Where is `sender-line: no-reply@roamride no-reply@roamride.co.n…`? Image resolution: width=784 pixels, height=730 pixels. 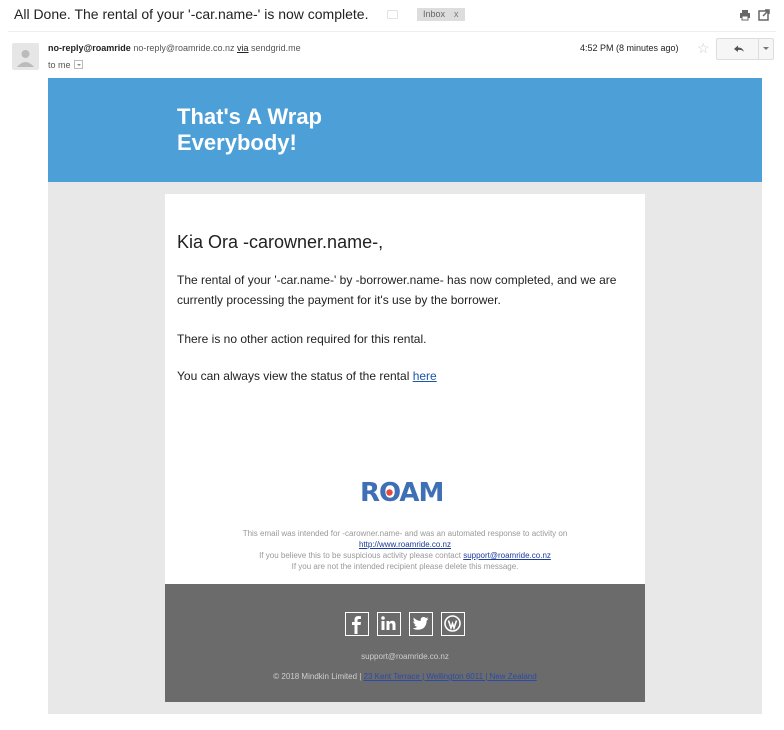 sender-line: no-reply@roamride no-reply@roamride.co.n… is located at coordinates (174, 48).